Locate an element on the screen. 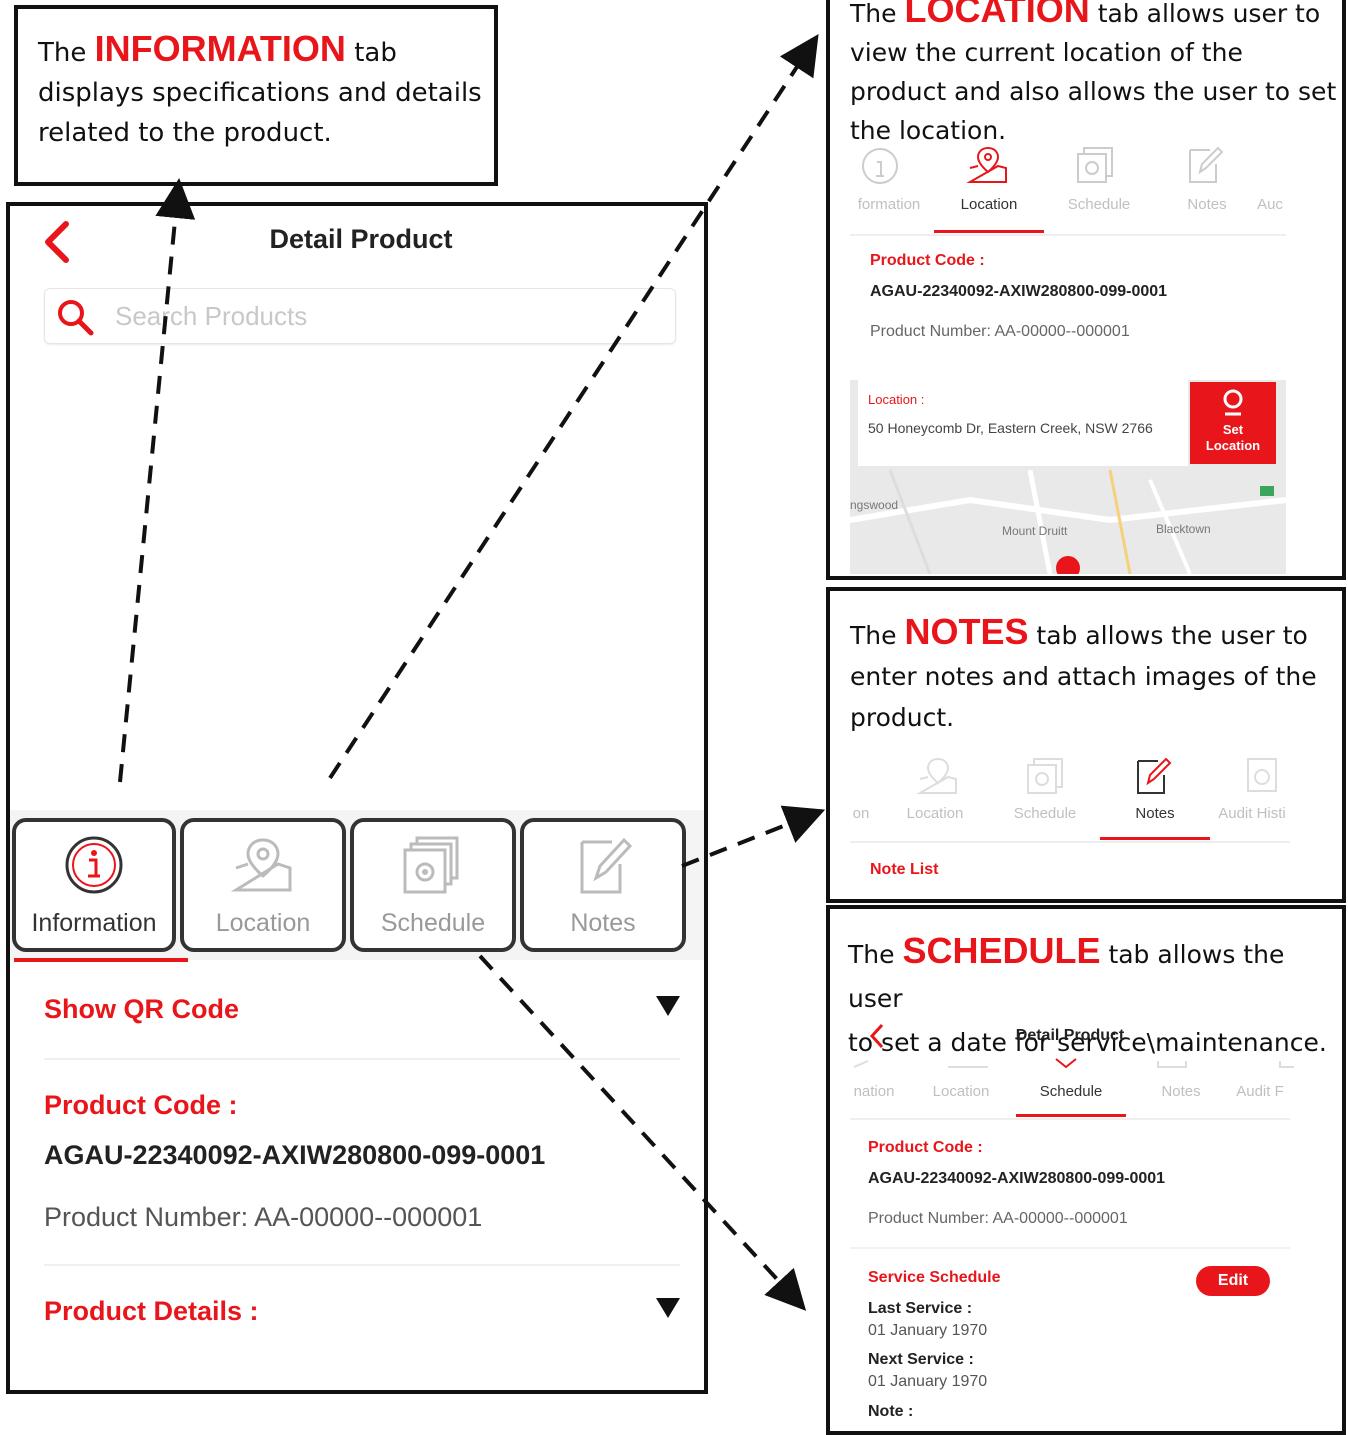 Image resolution: width=1348 pixels, height=1435 pixels. caption-text: product and also allows the user to set is located at coordinates (1093, 91).